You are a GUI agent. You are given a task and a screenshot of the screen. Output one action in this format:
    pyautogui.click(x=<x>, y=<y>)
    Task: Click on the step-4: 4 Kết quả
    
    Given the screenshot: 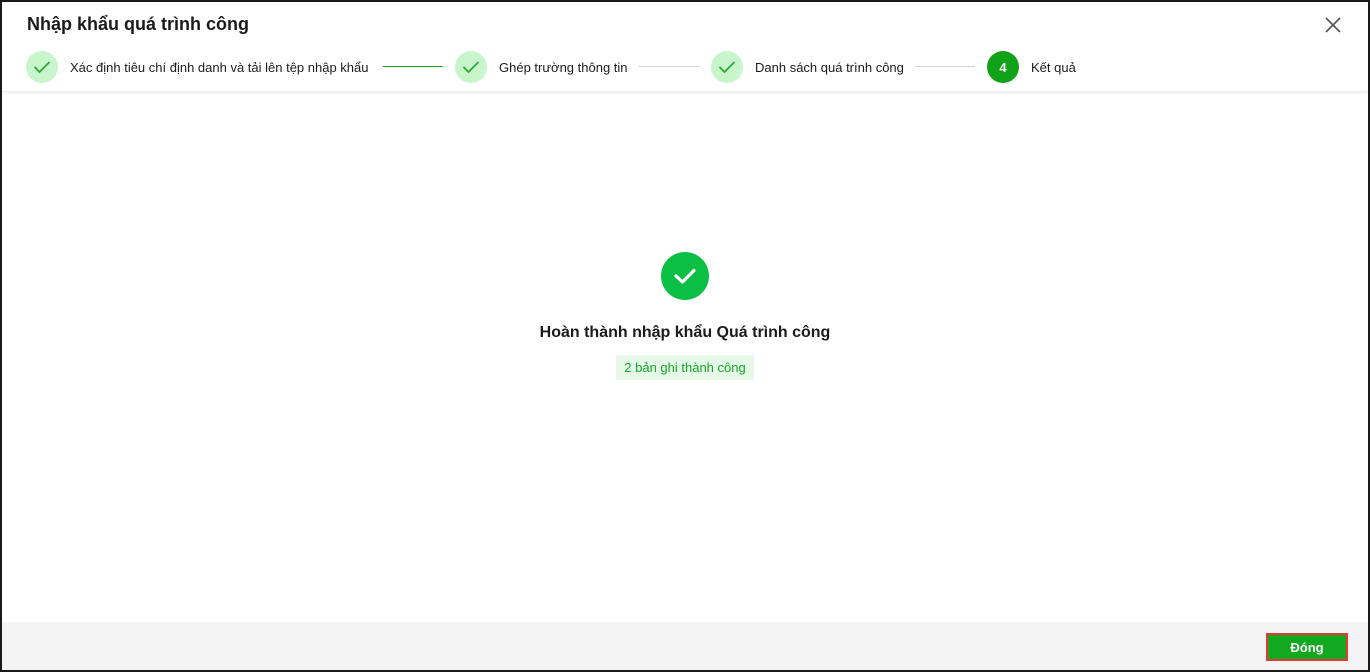 What is the action you would take?
    pyautogui.click(x=1031, y=67)
    